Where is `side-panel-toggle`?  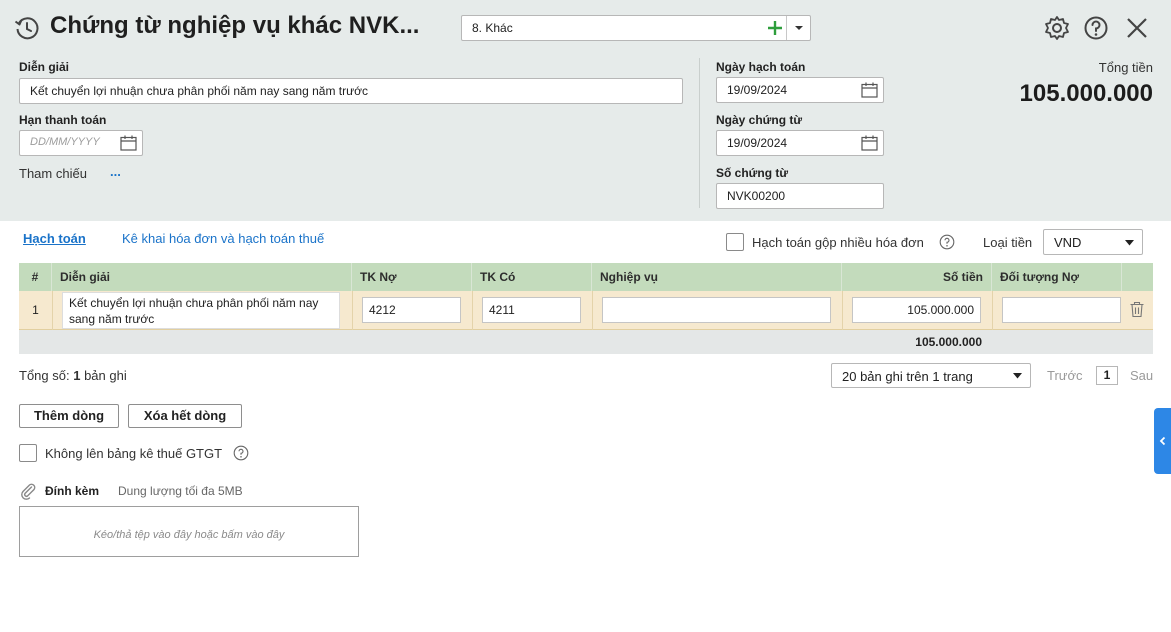 side-panel-toggle is located at coordinates (1162, 441).